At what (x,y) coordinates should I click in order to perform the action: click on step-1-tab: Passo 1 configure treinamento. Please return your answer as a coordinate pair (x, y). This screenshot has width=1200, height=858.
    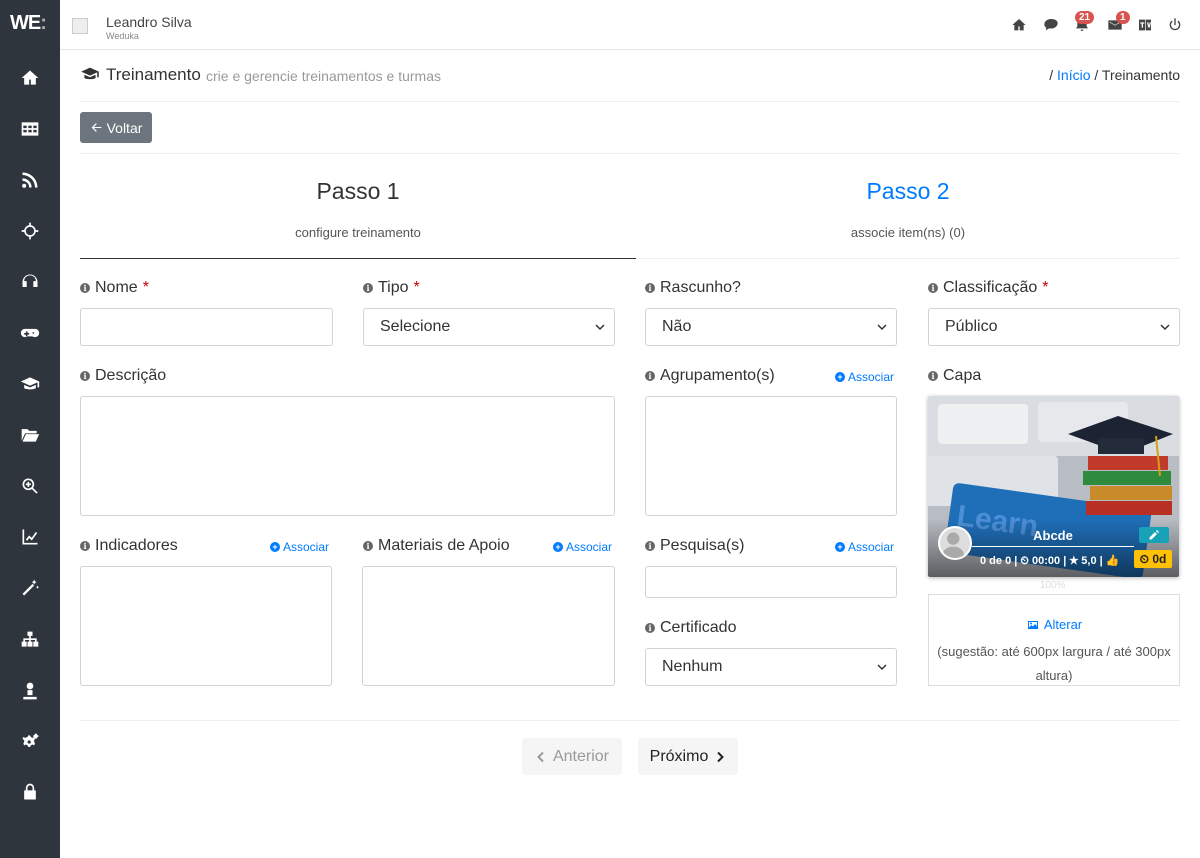
    Looking at the image, I should click on (358, 209).